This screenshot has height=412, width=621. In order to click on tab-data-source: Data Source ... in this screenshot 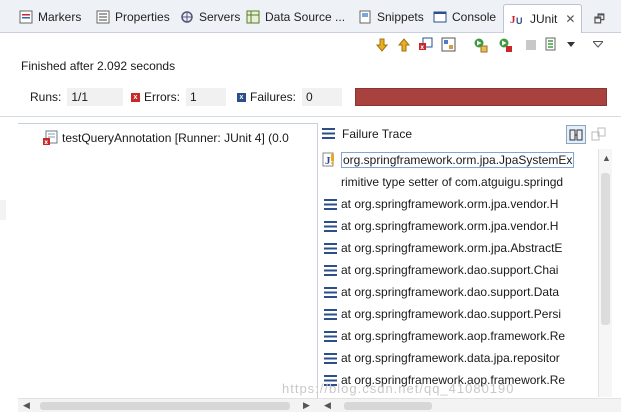, I will do `click(295, 16)`.